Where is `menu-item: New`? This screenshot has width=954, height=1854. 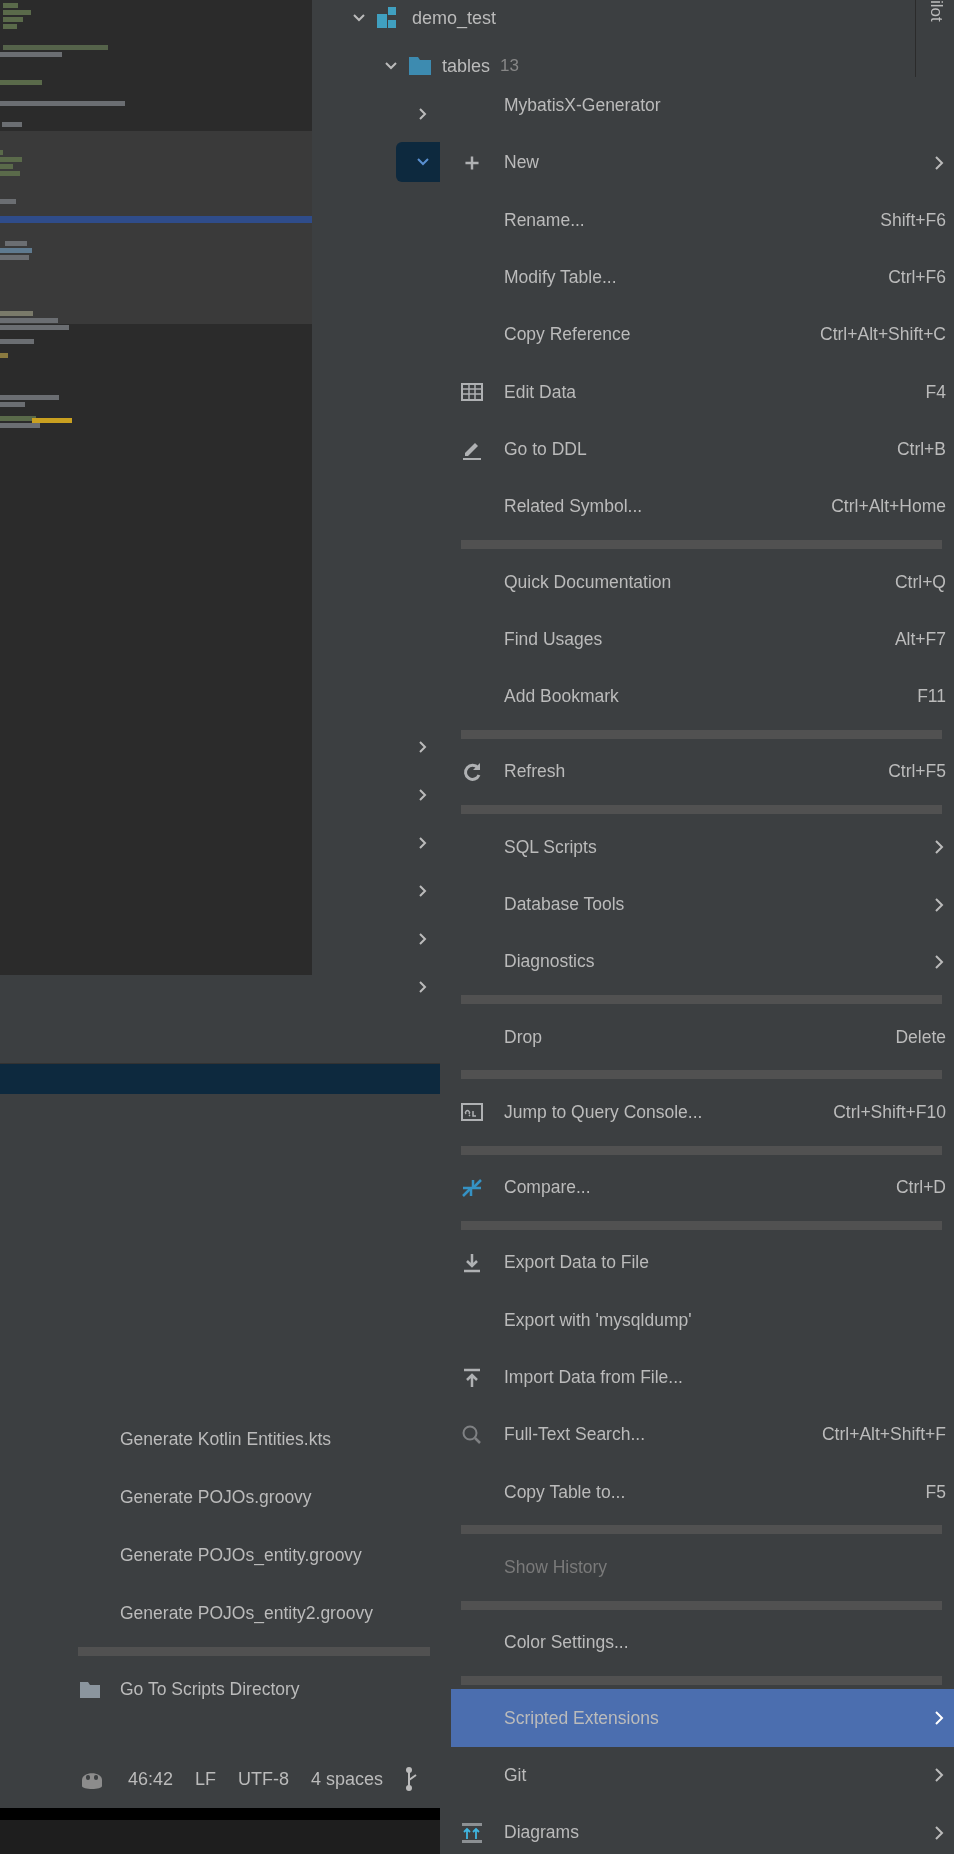 menu-item: New is located at coordinates (697, 163).